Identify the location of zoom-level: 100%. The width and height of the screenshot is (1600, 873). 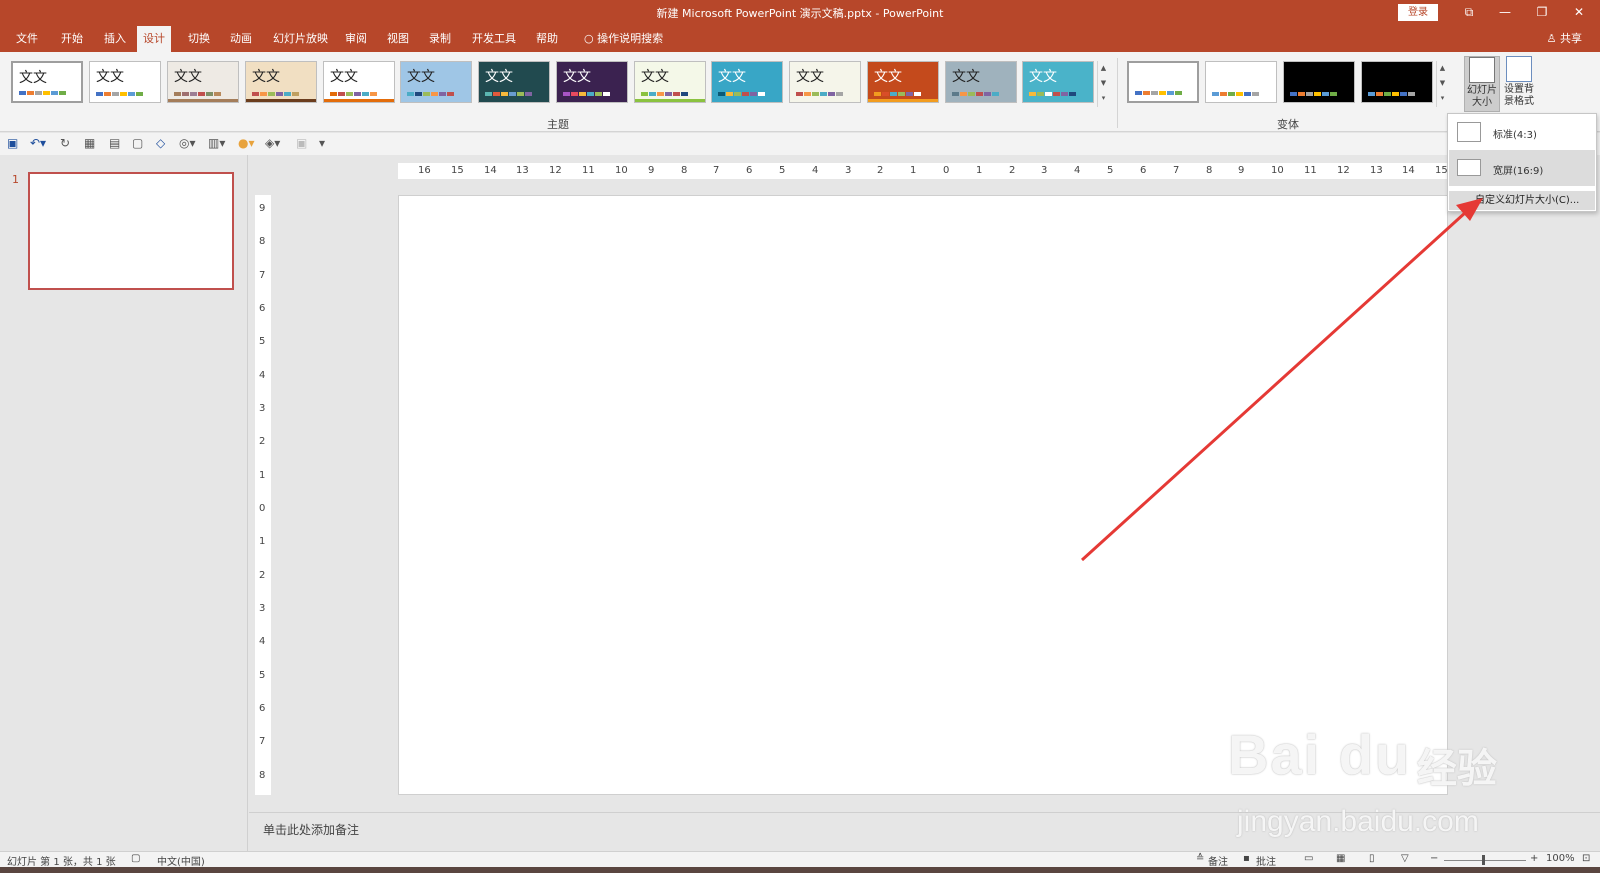
(1560, 858).